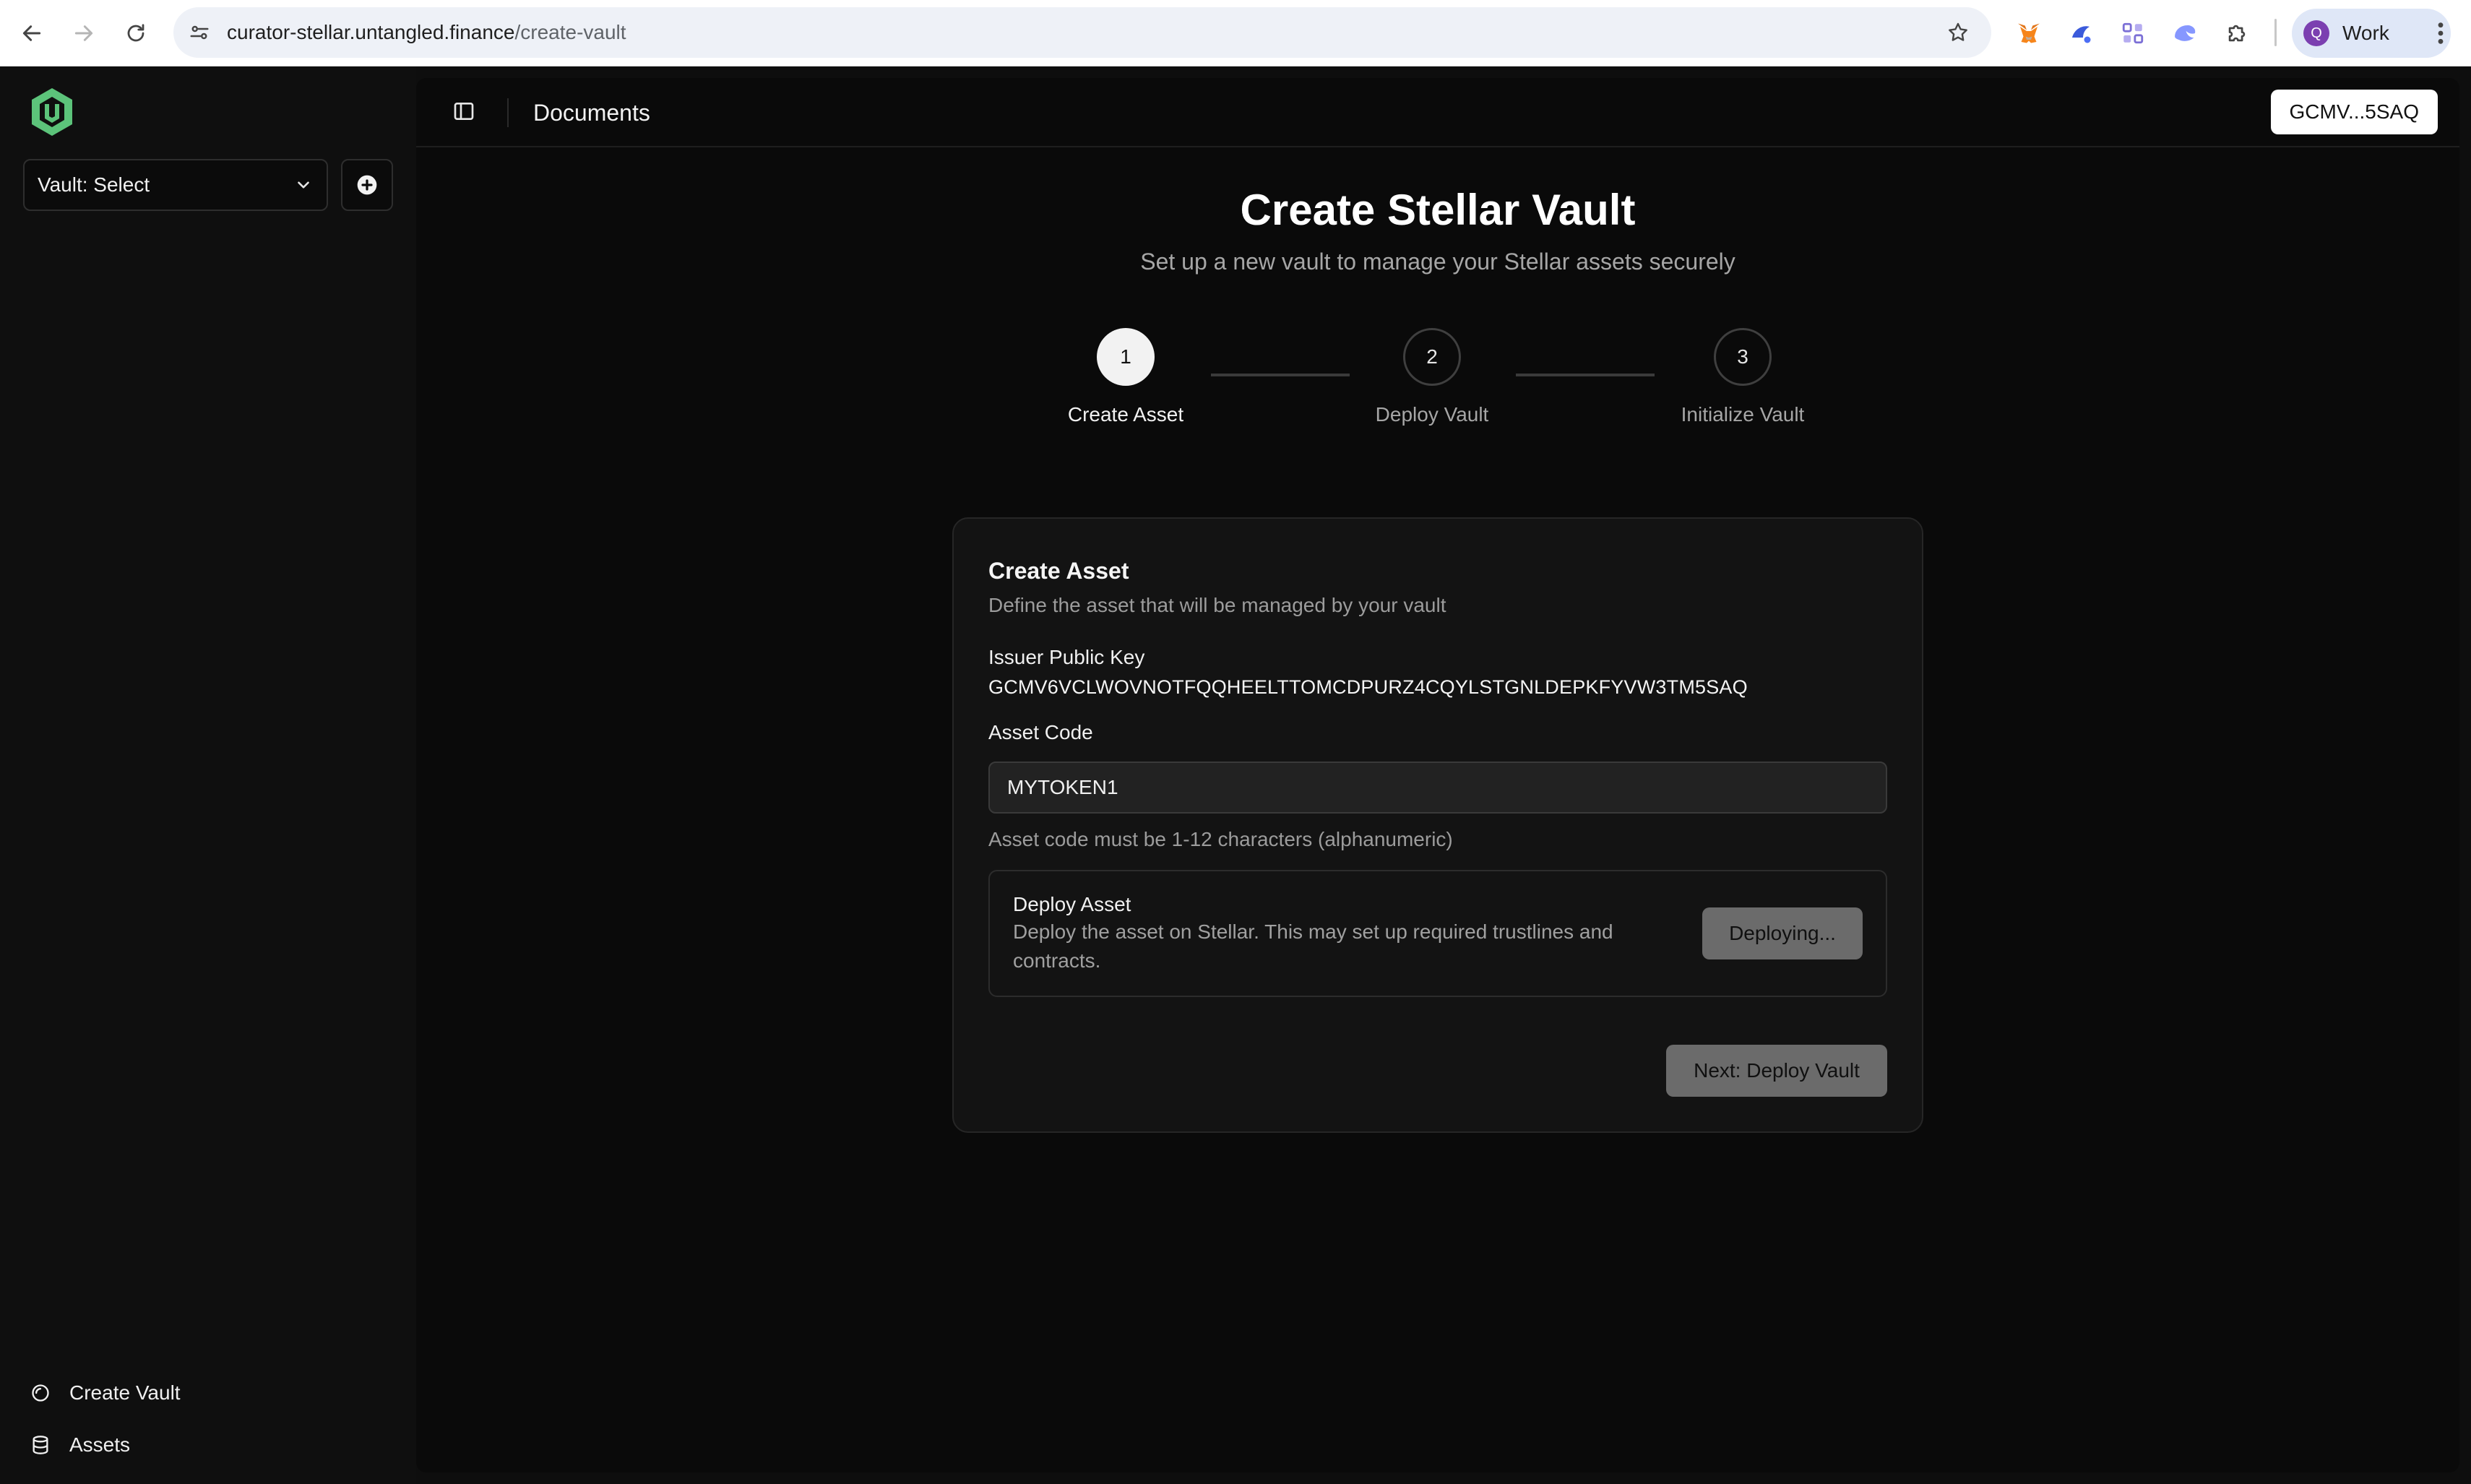 This screenshot has height=1484, width=2471. I want to click on header-divider, so click(508, 112).